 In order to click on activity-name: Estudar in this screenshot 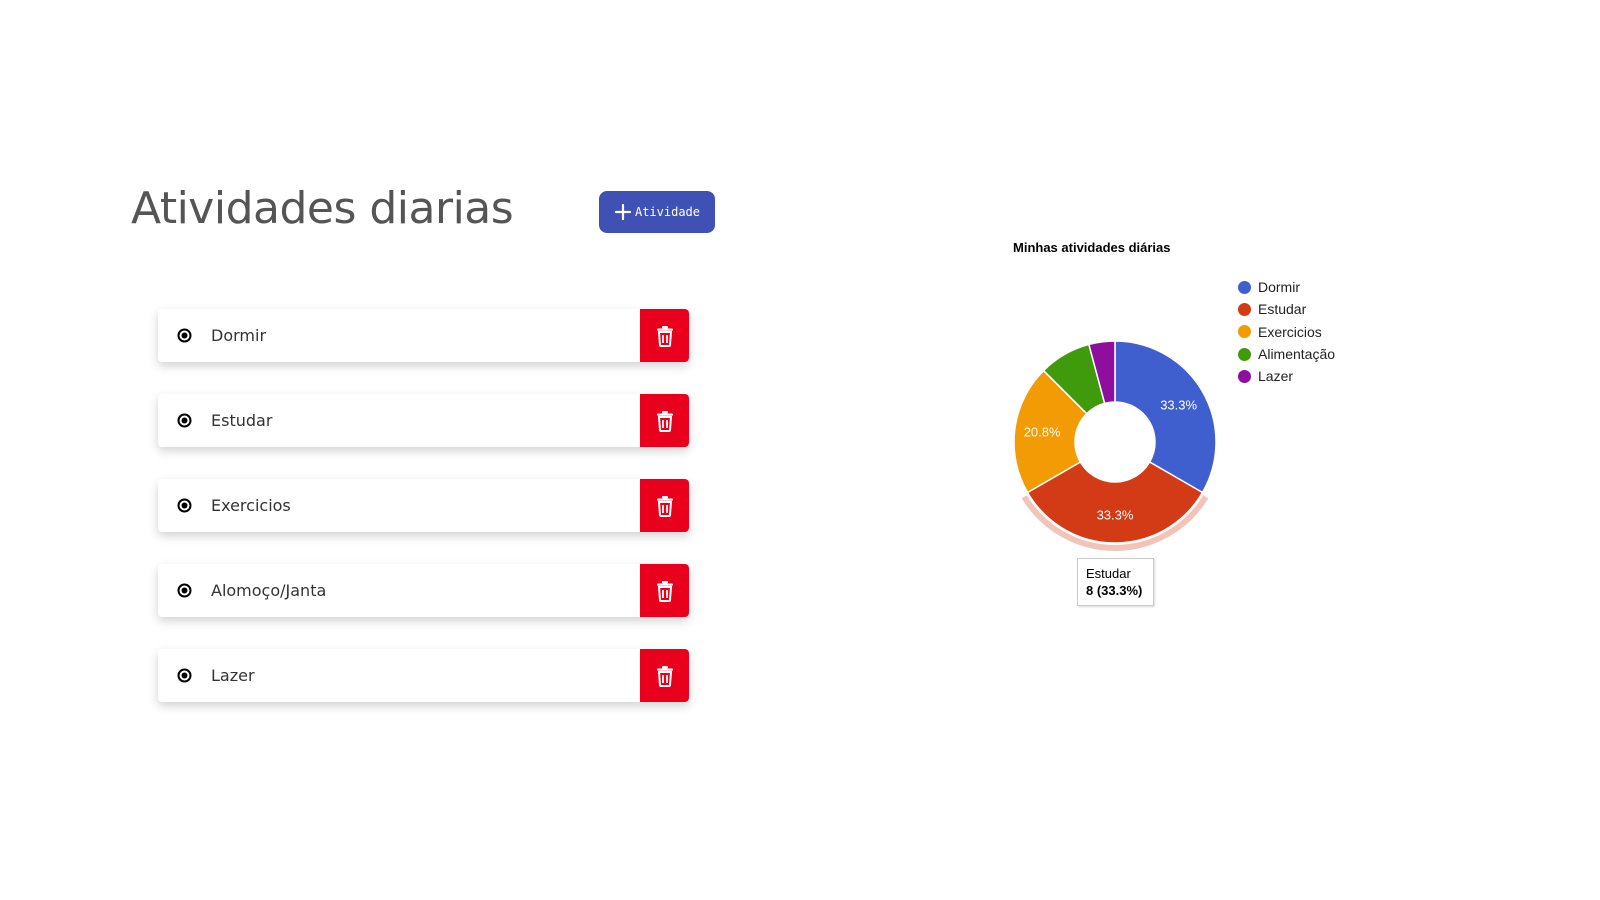, I will do `click(242, 420)`.